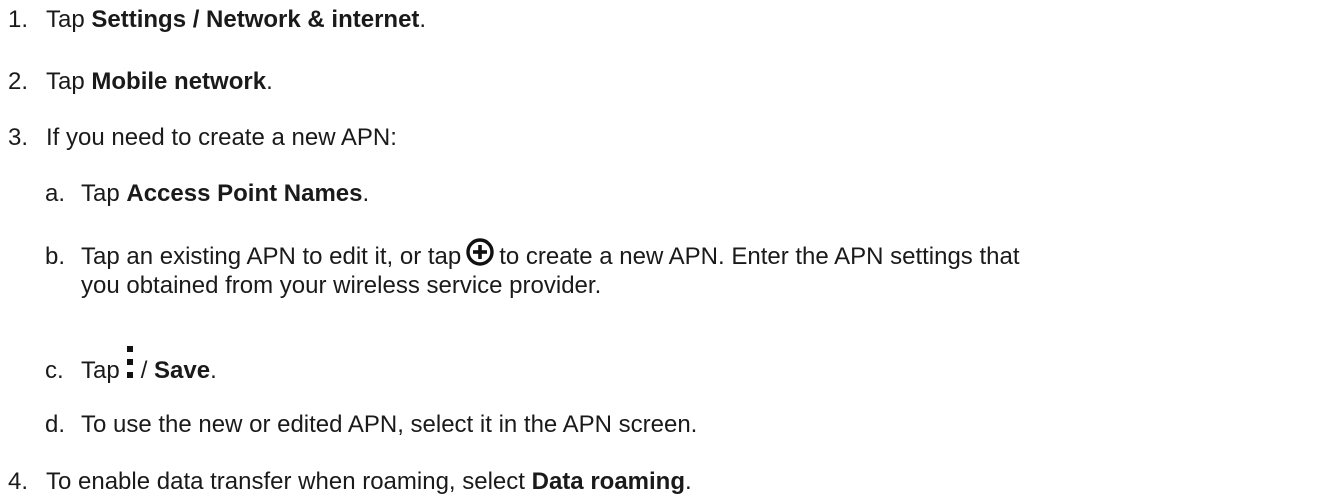  What do you see at coordinates (608, 481) in the screenshot?
I see `step-emphasis: Data roaming` at bounding box center [608, 481].